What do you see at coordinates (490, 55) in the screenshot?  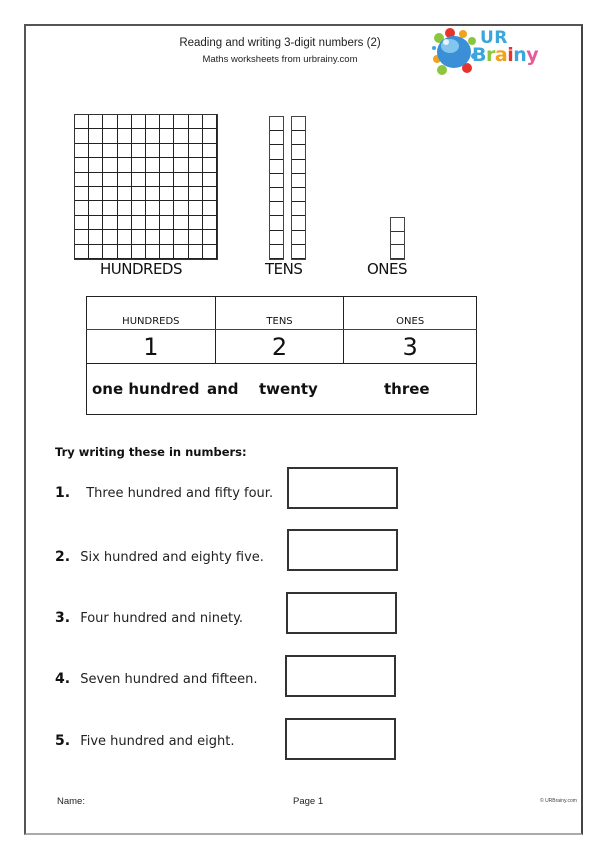 I see `logo-letter: r` at bounding box center [490, 55].